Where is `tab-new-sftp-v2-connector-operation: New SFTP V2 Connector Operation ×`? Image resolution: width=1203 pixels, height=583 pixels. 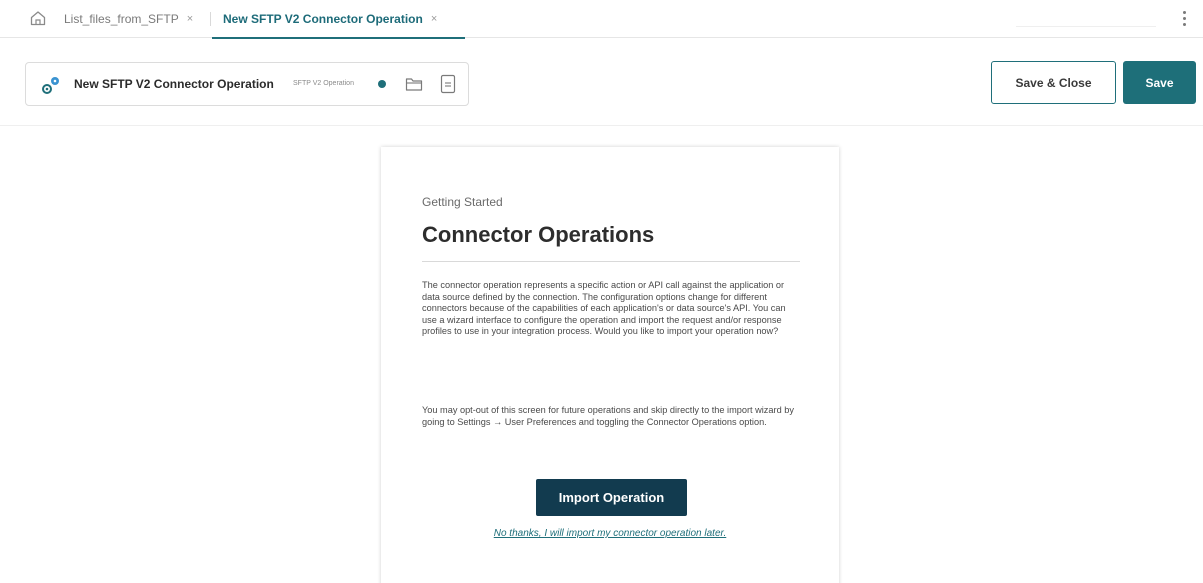
tab-new-sftp-v2-connector-operation: New SFTP V2 Connector Operation × is located at coordinates (338, 19).